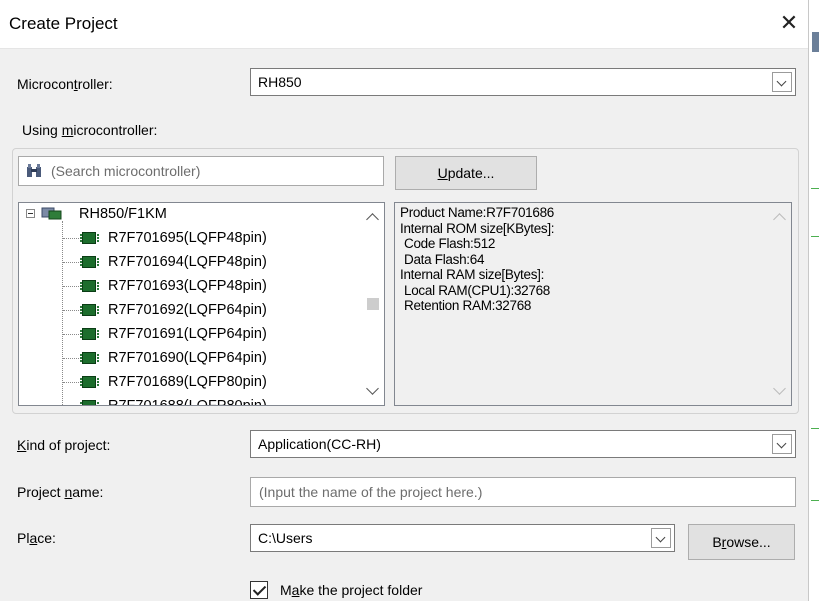 The width and height of the screenshot is (819, 601). I want to click on microcontroller-label-part: Microcon, so click(45, 84).